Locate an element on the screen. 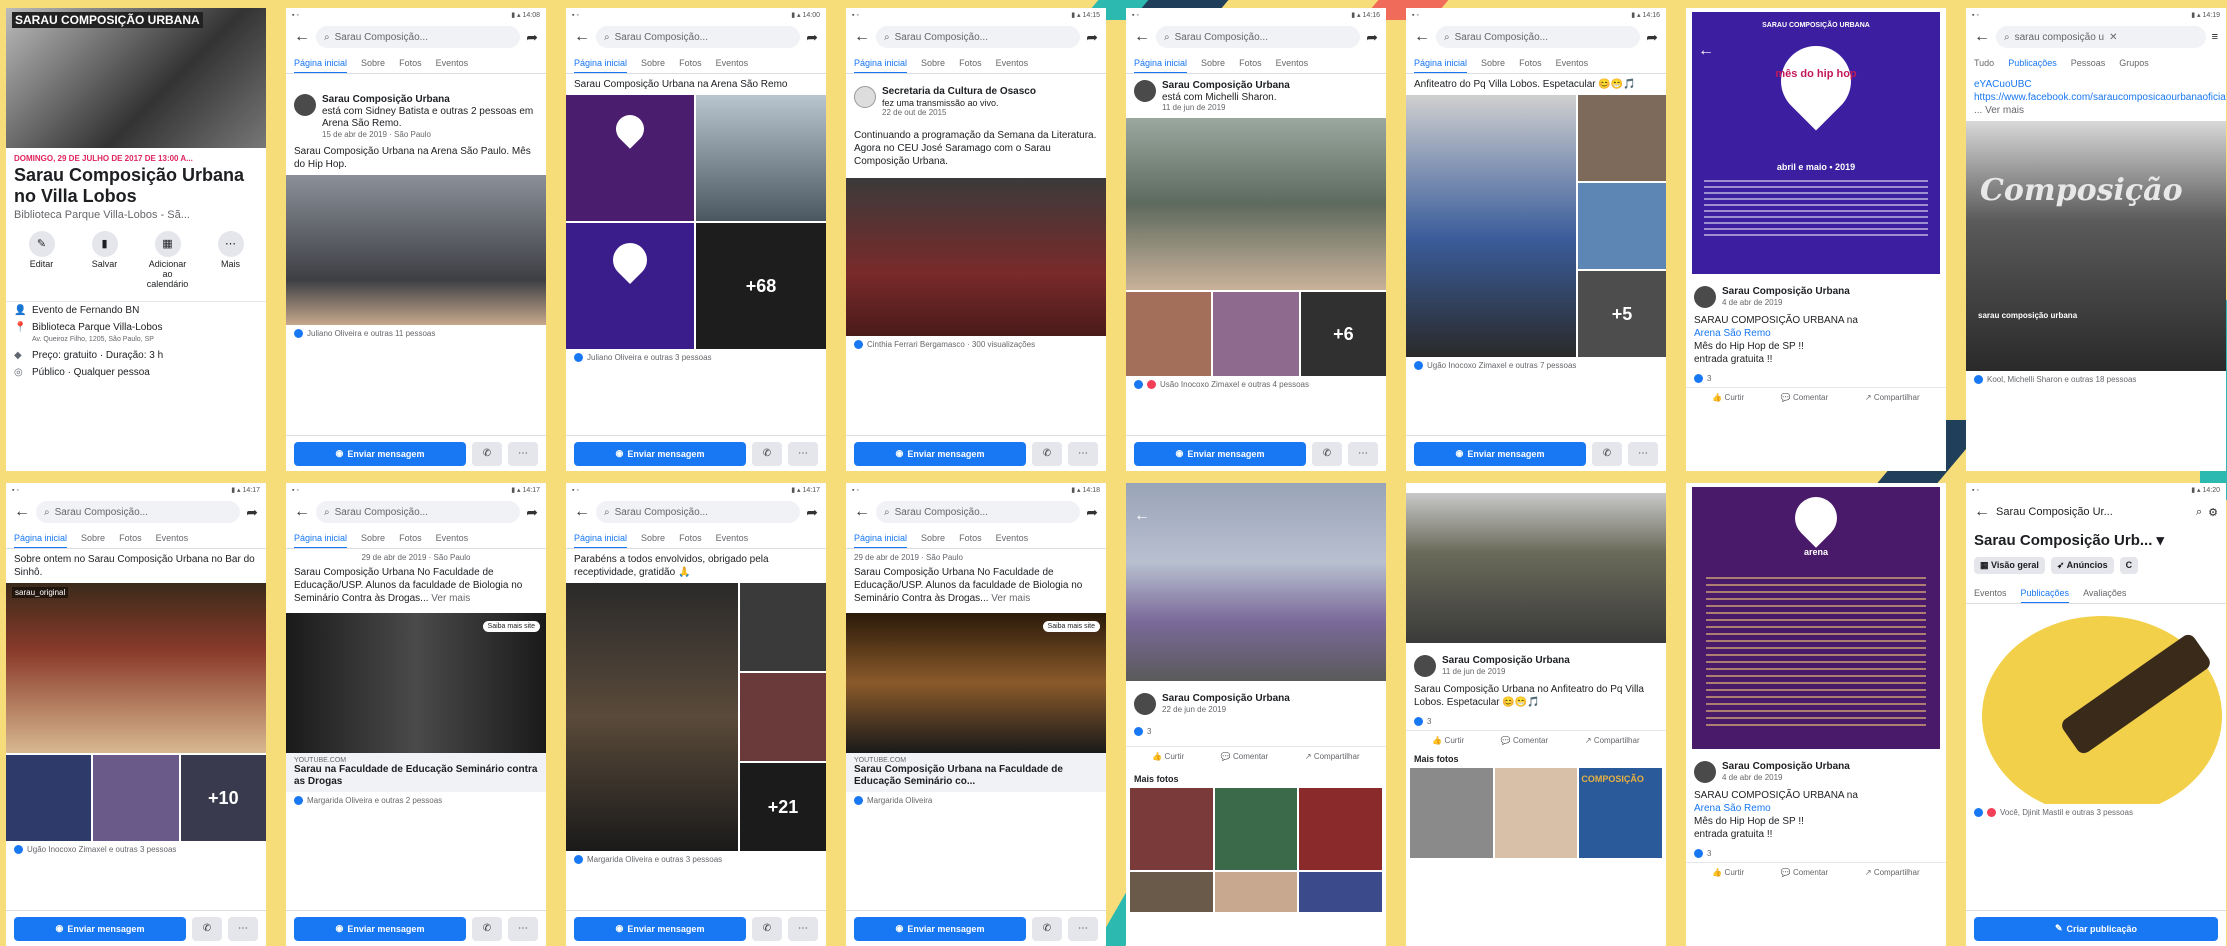  extra-chip: C is located at coordinates (2129, 565).